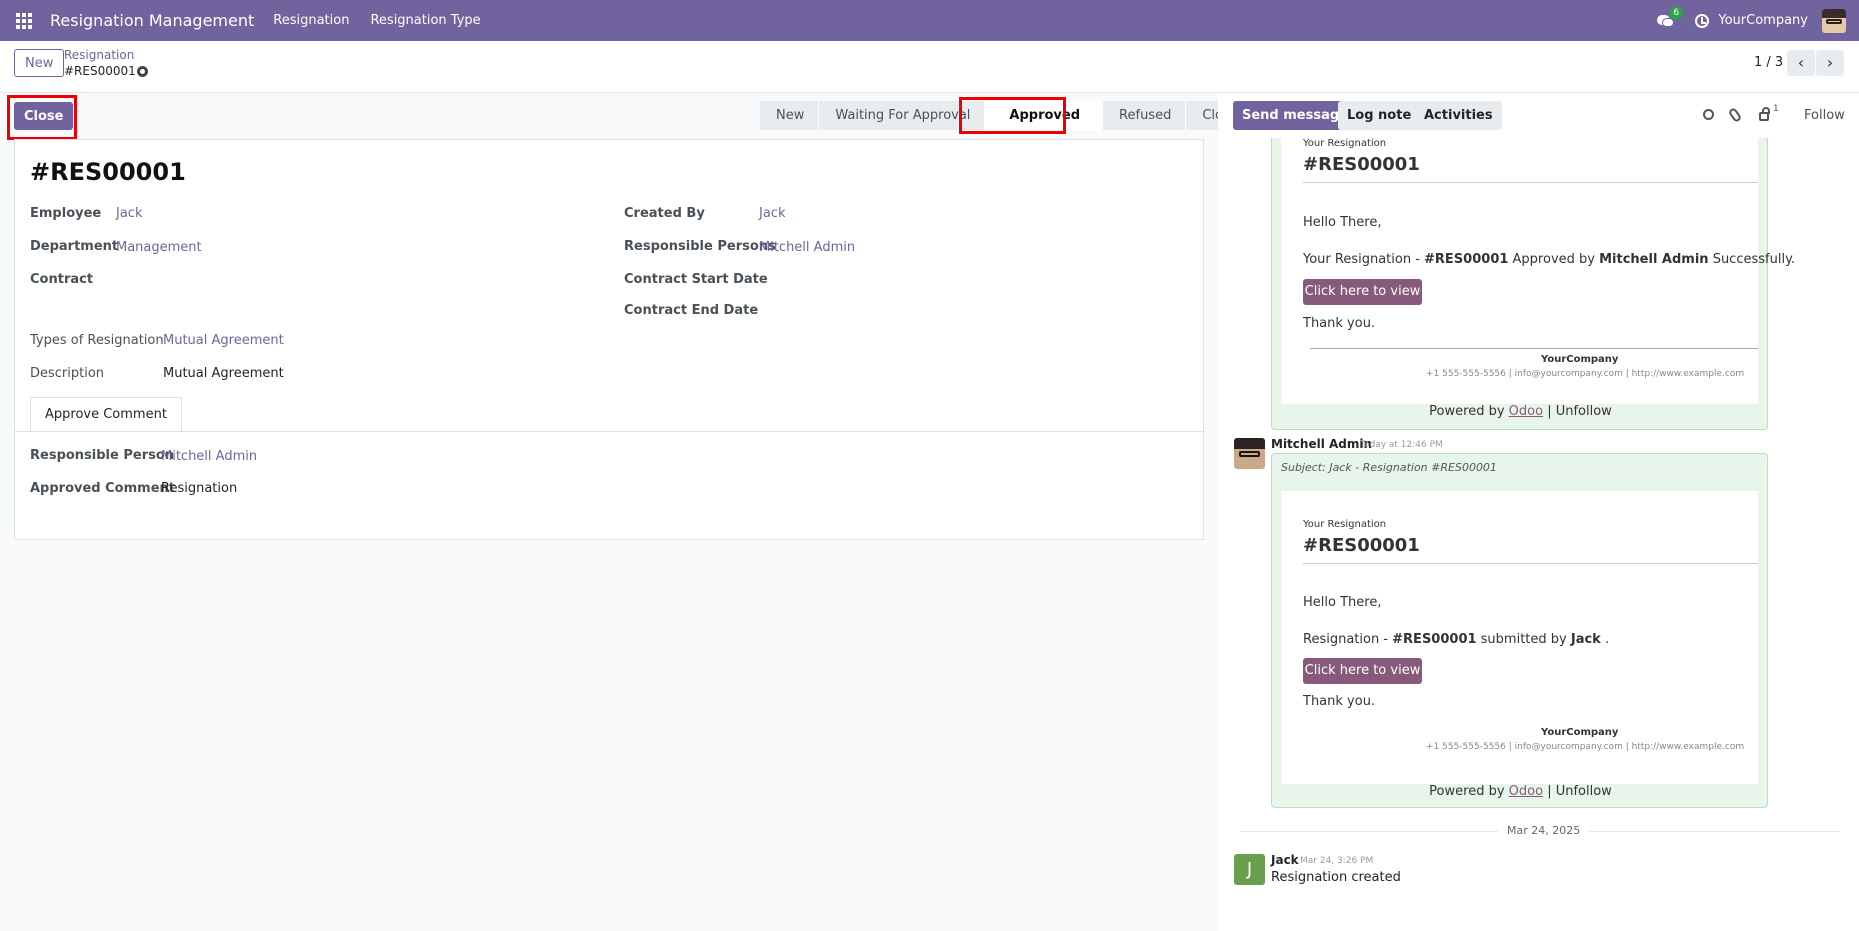 The image size is (1859, 931). What do you see at coordinates (696, 279) in the screenshot?
I see `contract-start-date-label: Contract Start Date` at bounding box center [696, 279].